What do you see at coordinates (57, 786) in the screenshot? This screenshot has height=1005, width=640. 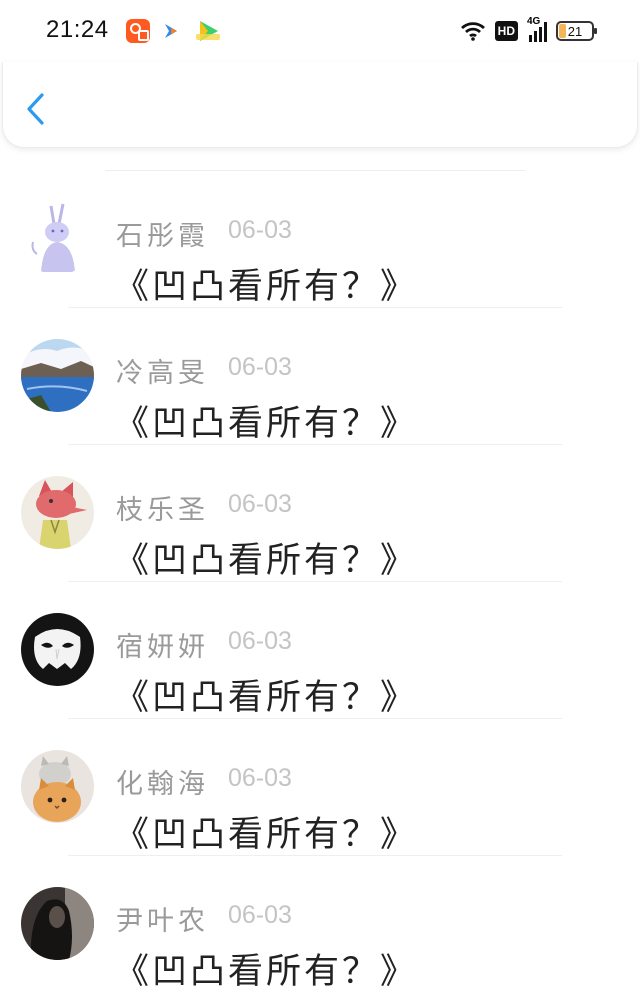 I see `cats-avatar` at bounding box center [57, 786].